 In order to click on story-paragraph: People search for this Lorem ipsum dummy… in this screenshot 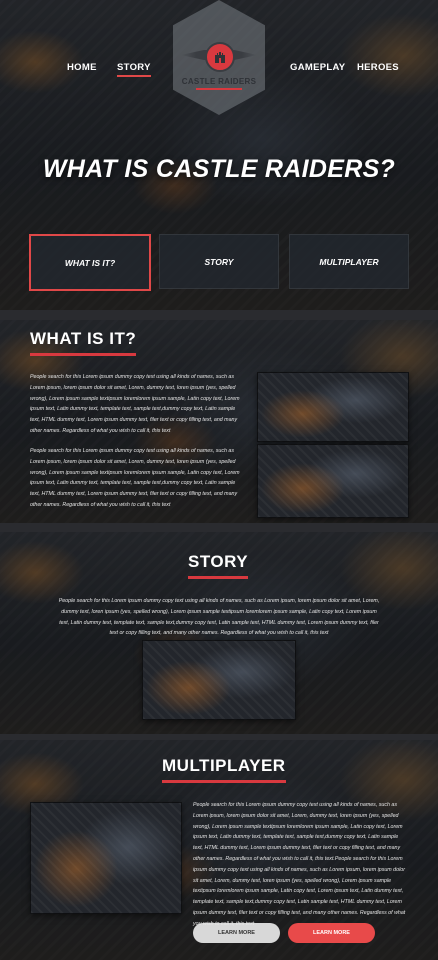, I will do `click(219, 617)`.